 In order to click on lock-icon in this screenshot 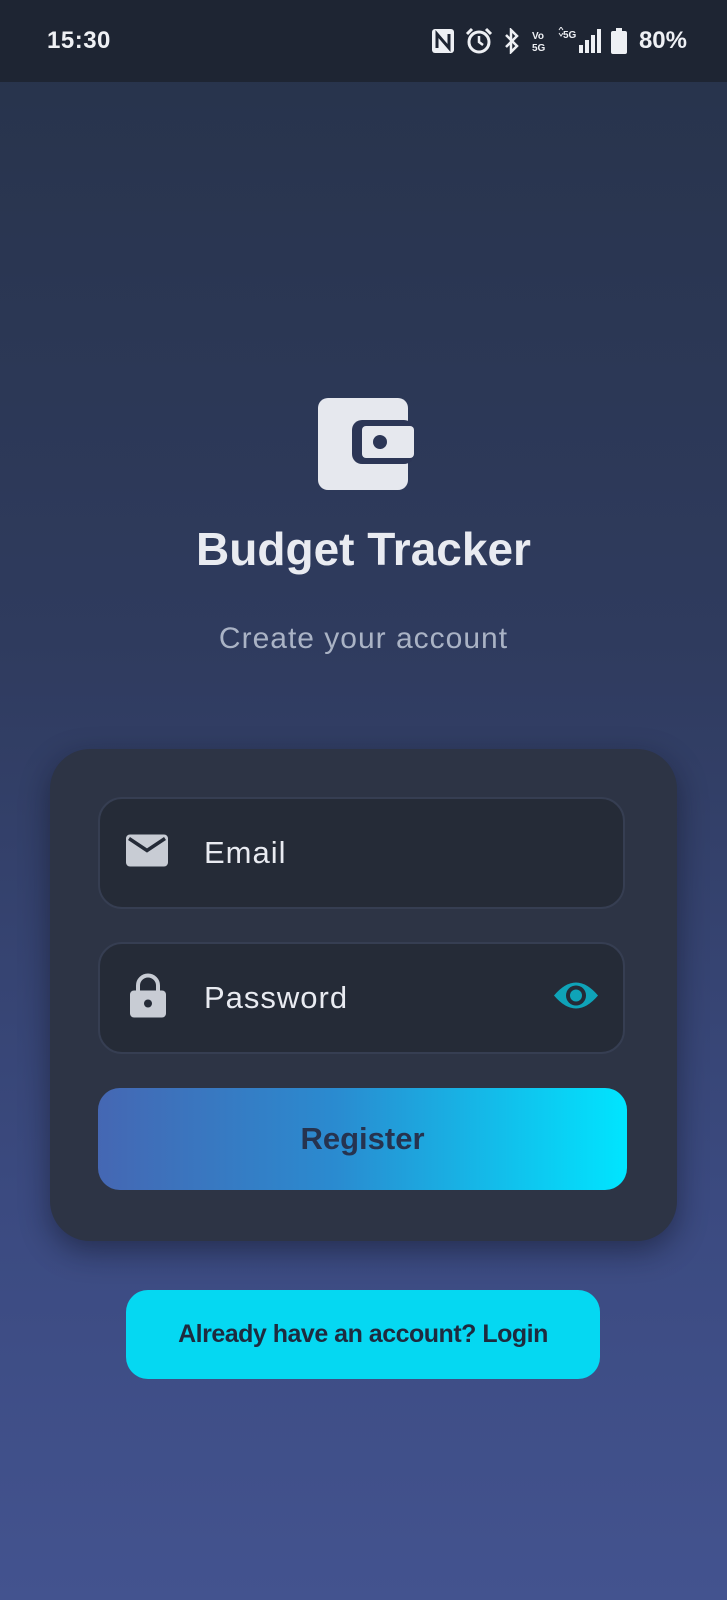, I will do `click(148, 998)`.